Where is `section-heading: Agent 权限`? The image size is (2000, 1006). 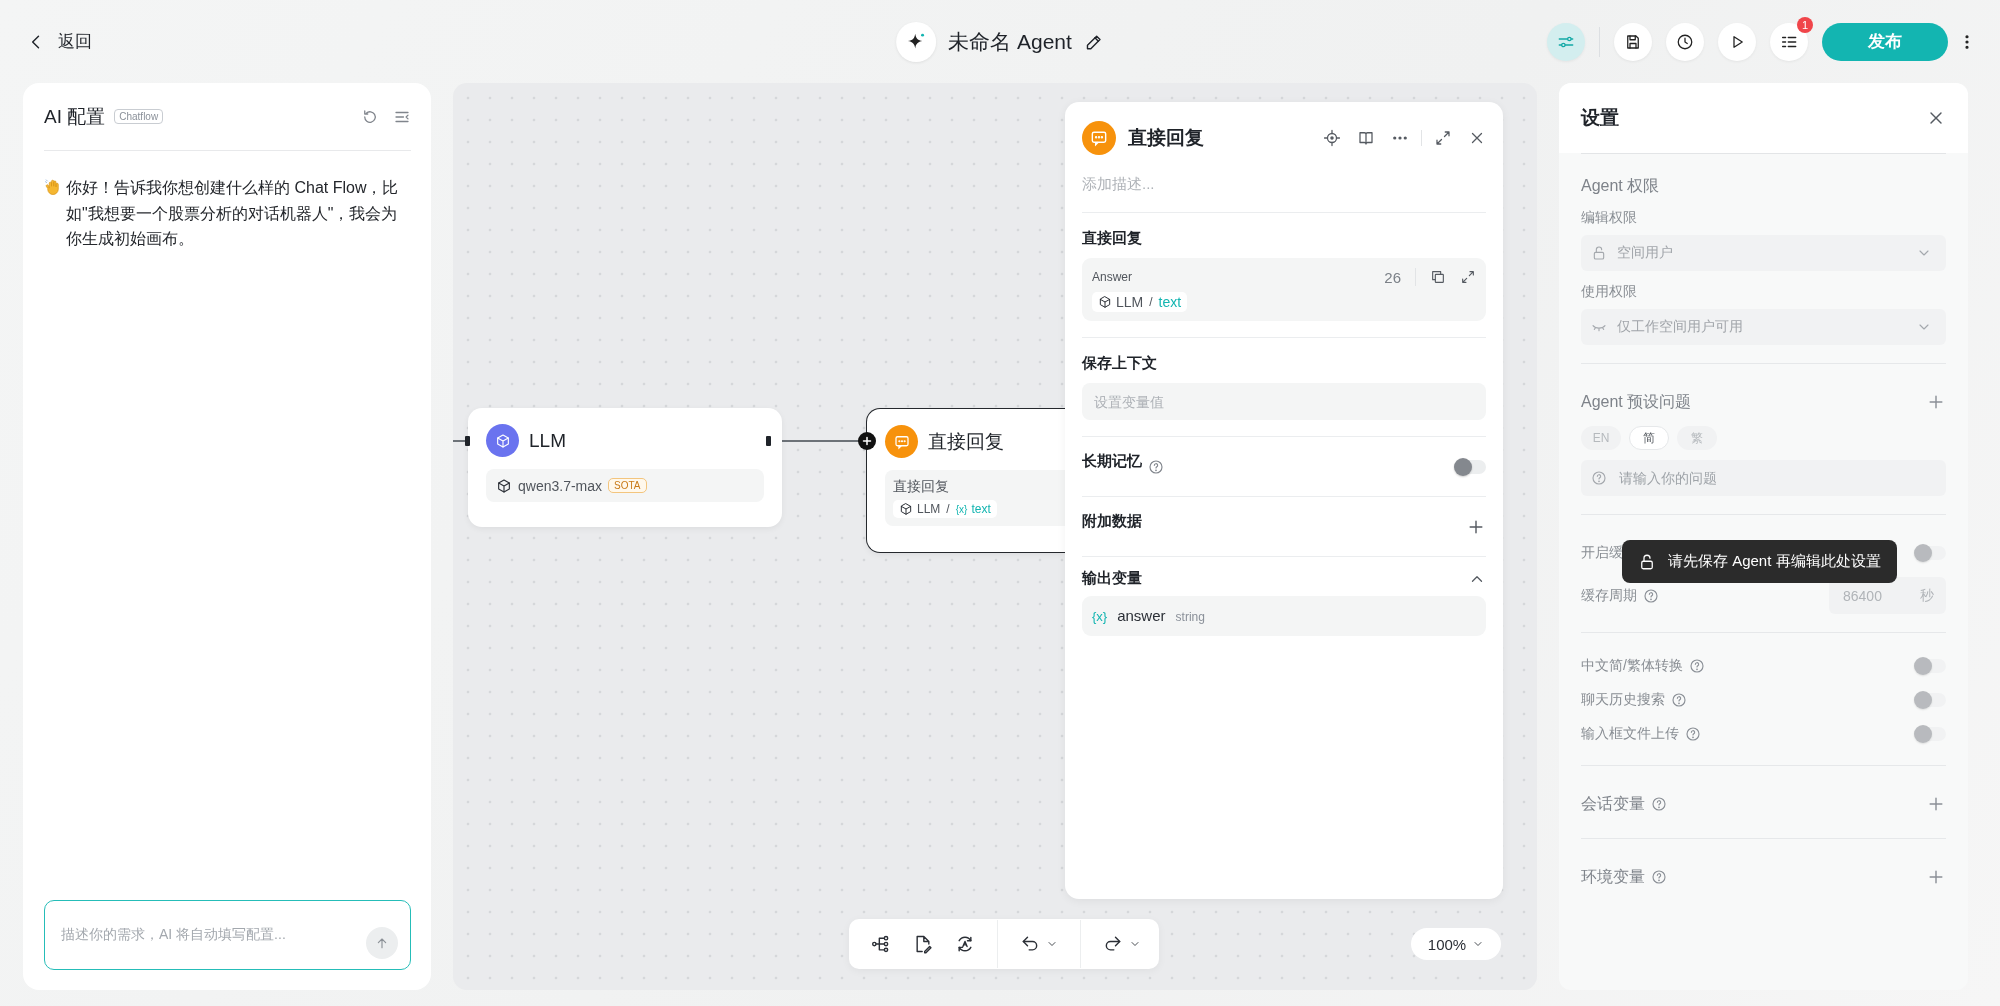
section-heading: Agent 权限 is located at coordinates (1621, 186).